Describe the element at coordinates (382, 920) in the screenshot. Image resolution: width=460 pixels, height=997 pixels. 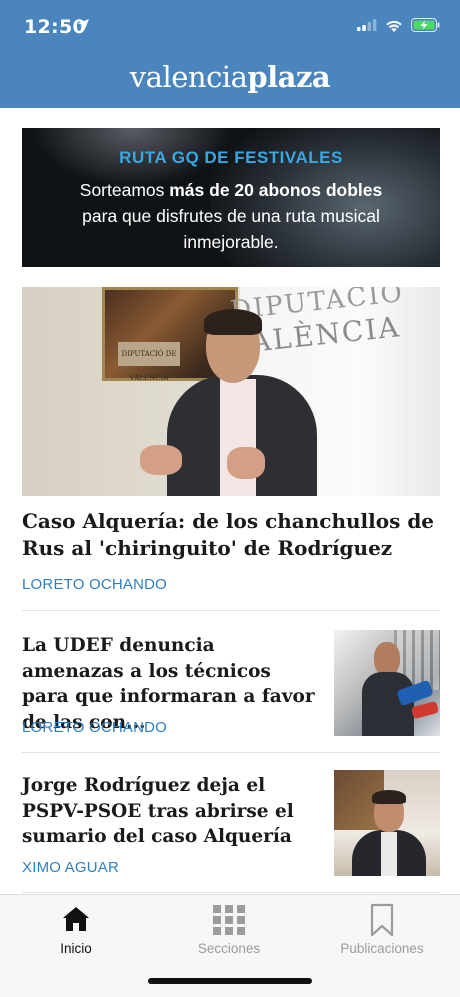
I see `bookmark-icon` at that location.